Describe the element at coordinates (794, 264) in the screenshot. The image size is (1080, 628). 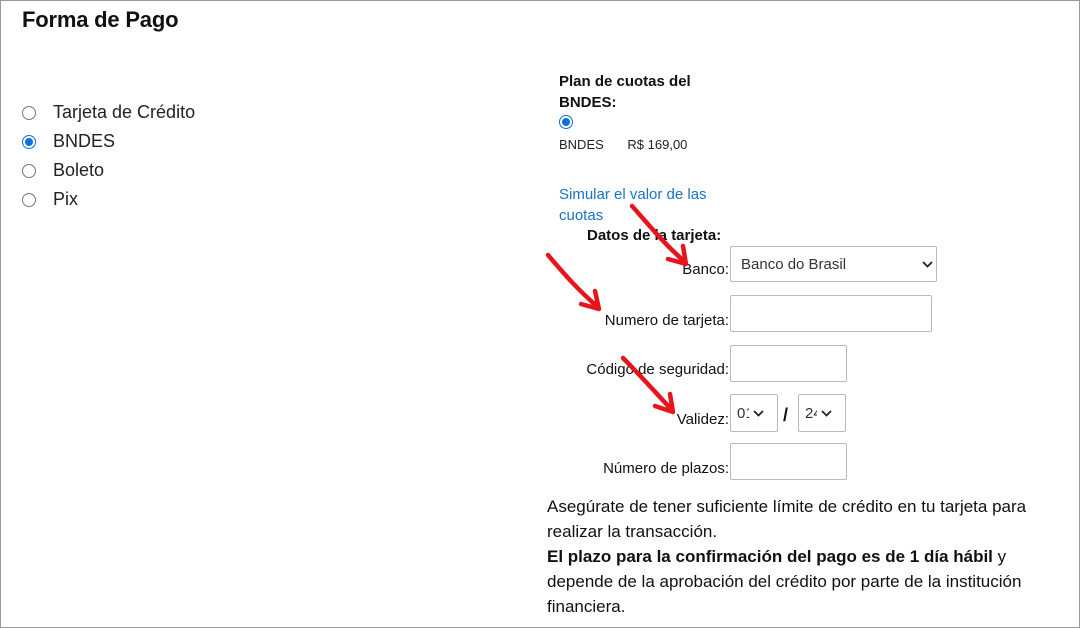
I see `bank-select-value: Banco do Brasil` at that location.